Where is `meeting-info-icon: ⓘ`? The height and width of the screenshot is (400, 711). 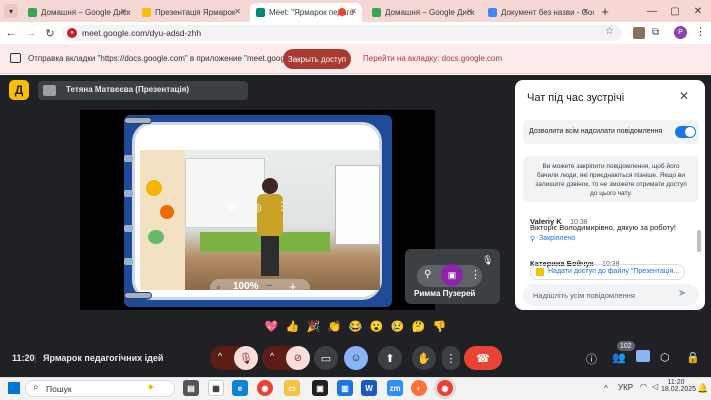 meeting-info-icon: ⓘ is located at coordinates (591, 359).